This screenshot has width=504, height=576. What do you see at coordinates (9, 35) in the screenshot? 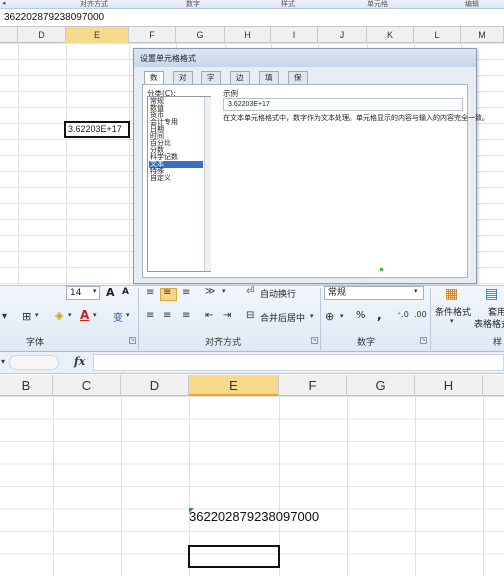
I see `row-header-corner` at bounding box center [9, 35].